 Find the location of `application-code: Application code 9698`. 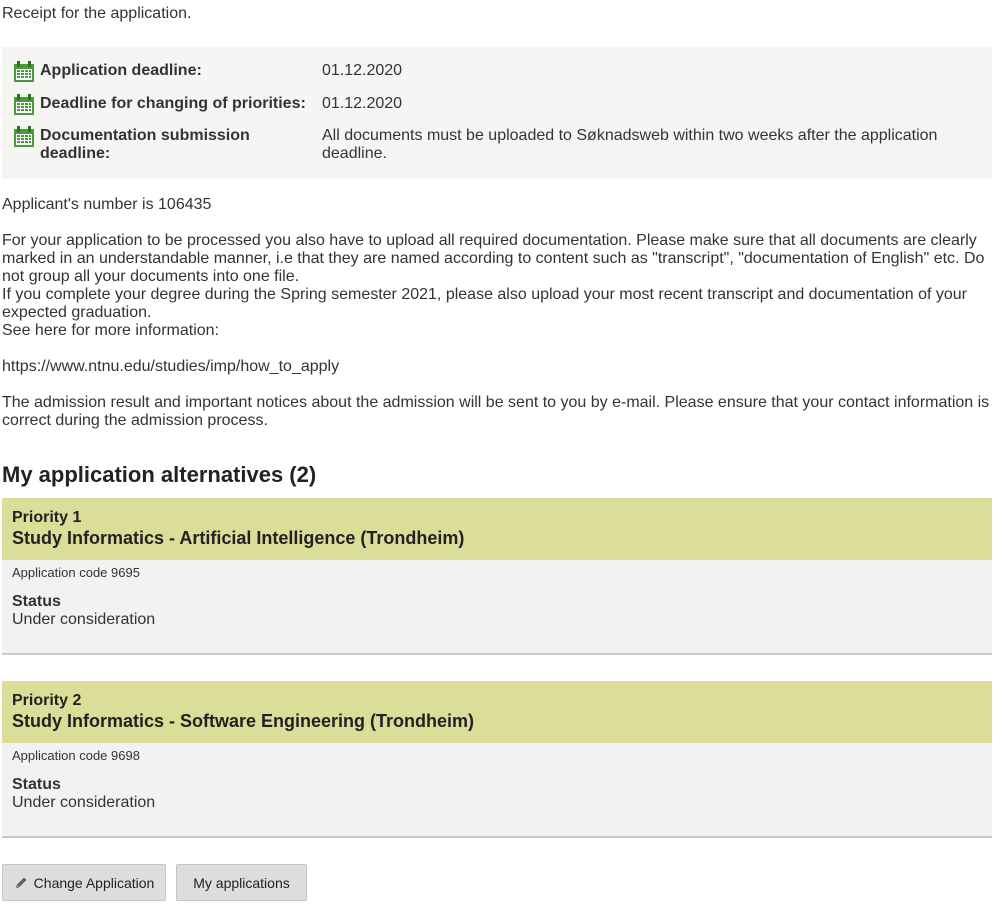

application-code: Application code 9698 is located at coordinates (76, 755).